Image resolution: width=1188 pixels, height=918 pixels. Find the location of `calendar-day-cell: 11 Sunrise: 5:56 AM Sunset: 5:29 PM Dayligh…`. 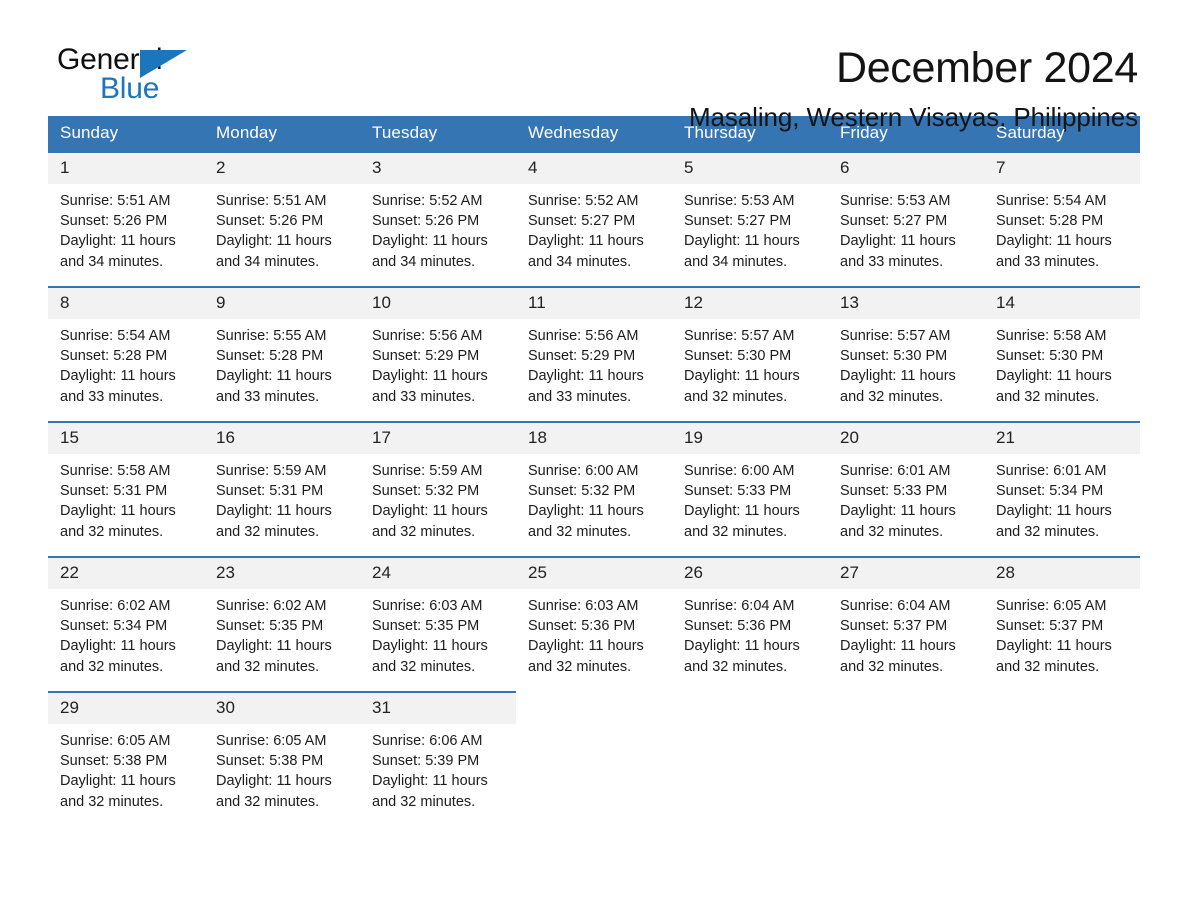

calendar-day-cell: 11 Sunrise: 5:56 AM Sunset: 5:29 PM Dayligh… is located at coordinates (594, 354).